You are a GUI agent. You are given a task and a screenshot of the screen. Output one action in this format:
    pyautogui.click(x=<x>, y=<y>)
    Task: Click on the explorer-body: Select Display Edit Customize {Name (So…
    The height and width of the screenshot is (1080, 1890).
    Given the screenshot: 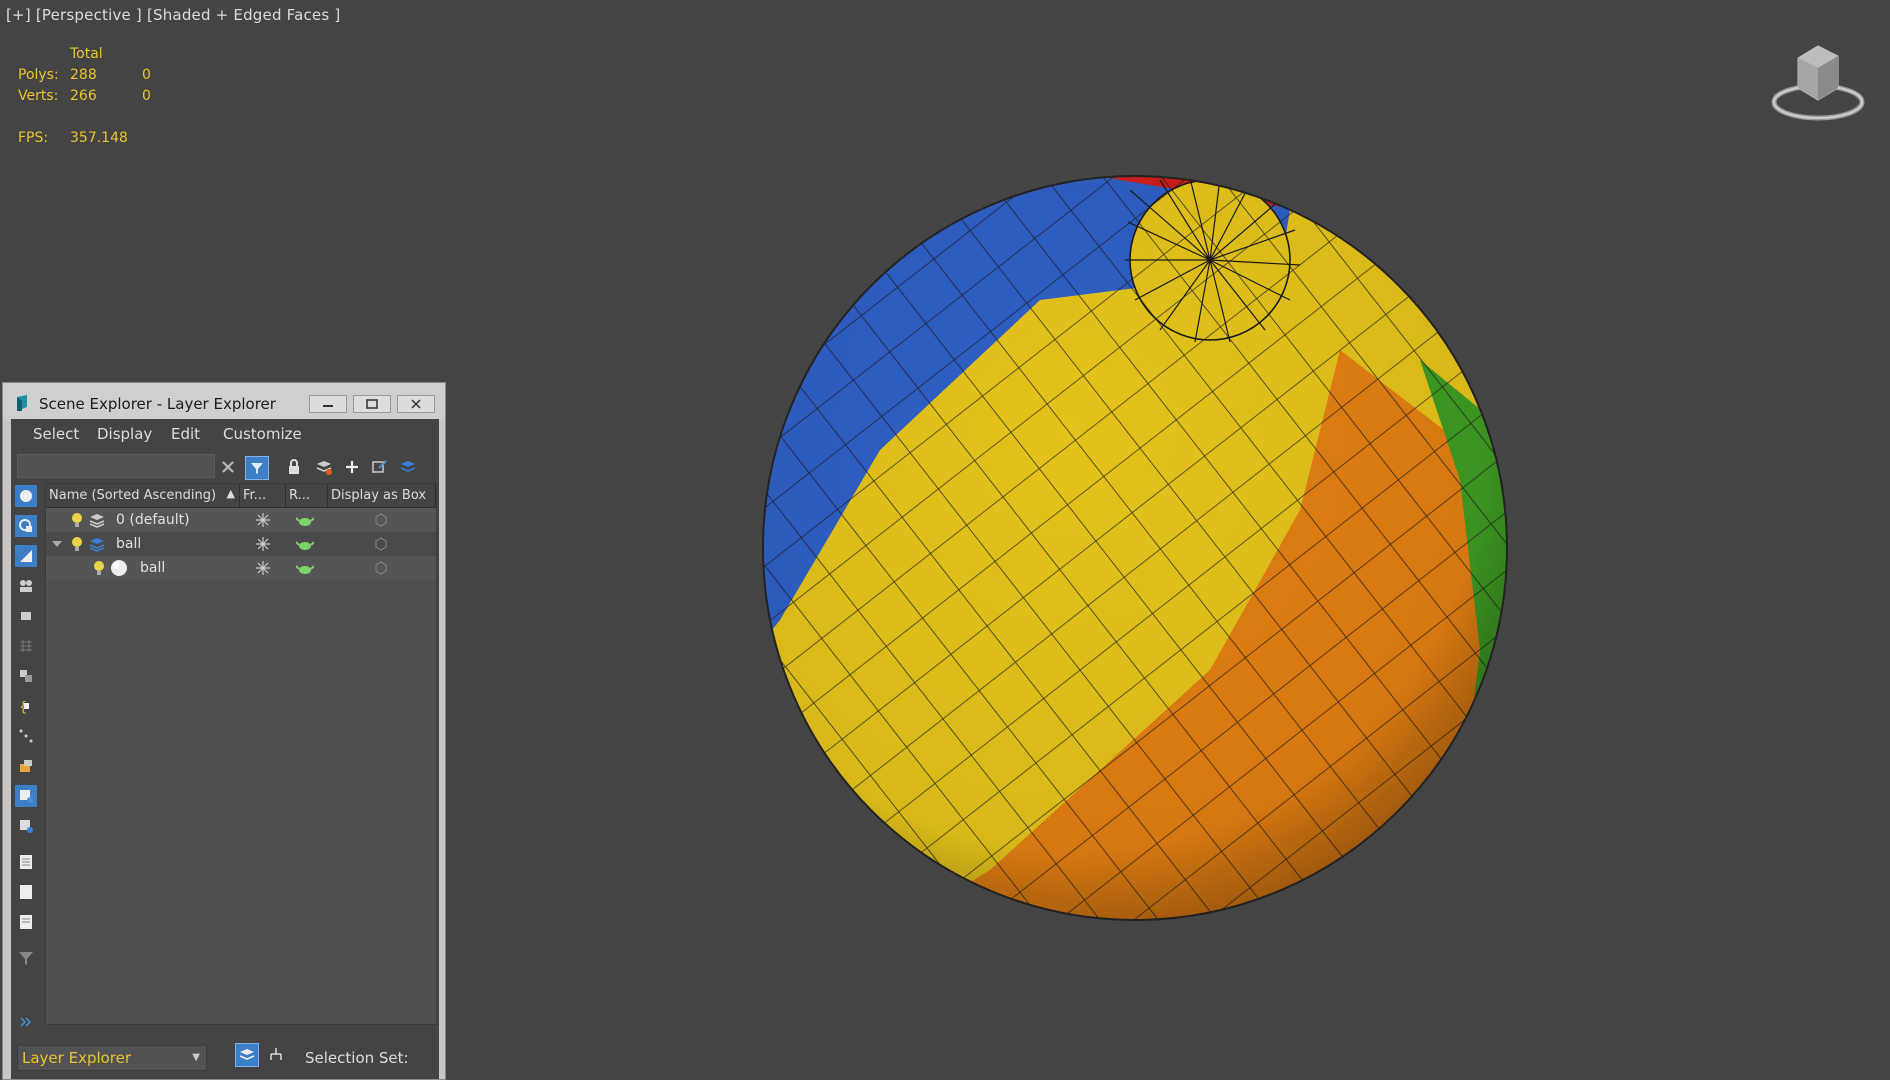 What is the action you would take?
    pyautogui.click(x=225, y=749)
    